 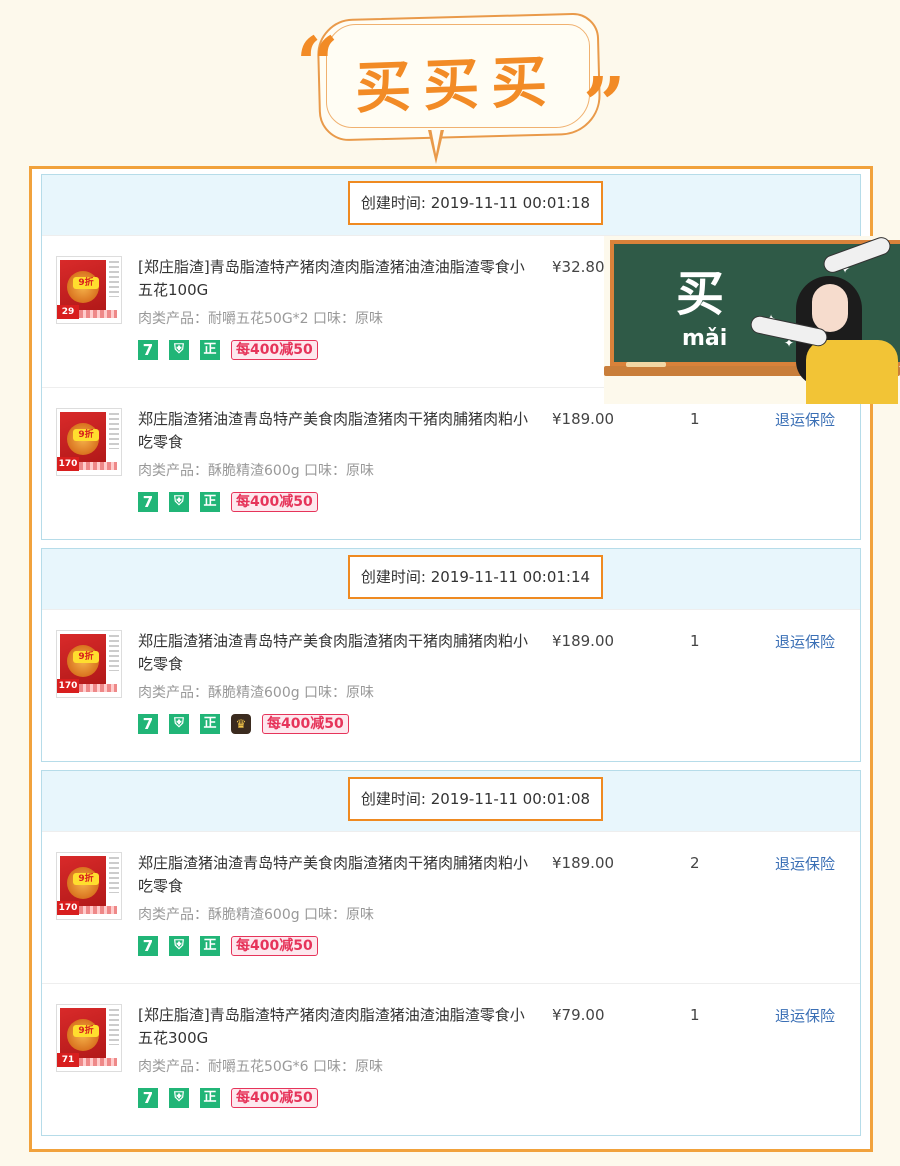 What do you see at coordinates (436, 141) in the screenshot?
I see `speech-bubble-tail-fill` at bounding box center [436, 141].